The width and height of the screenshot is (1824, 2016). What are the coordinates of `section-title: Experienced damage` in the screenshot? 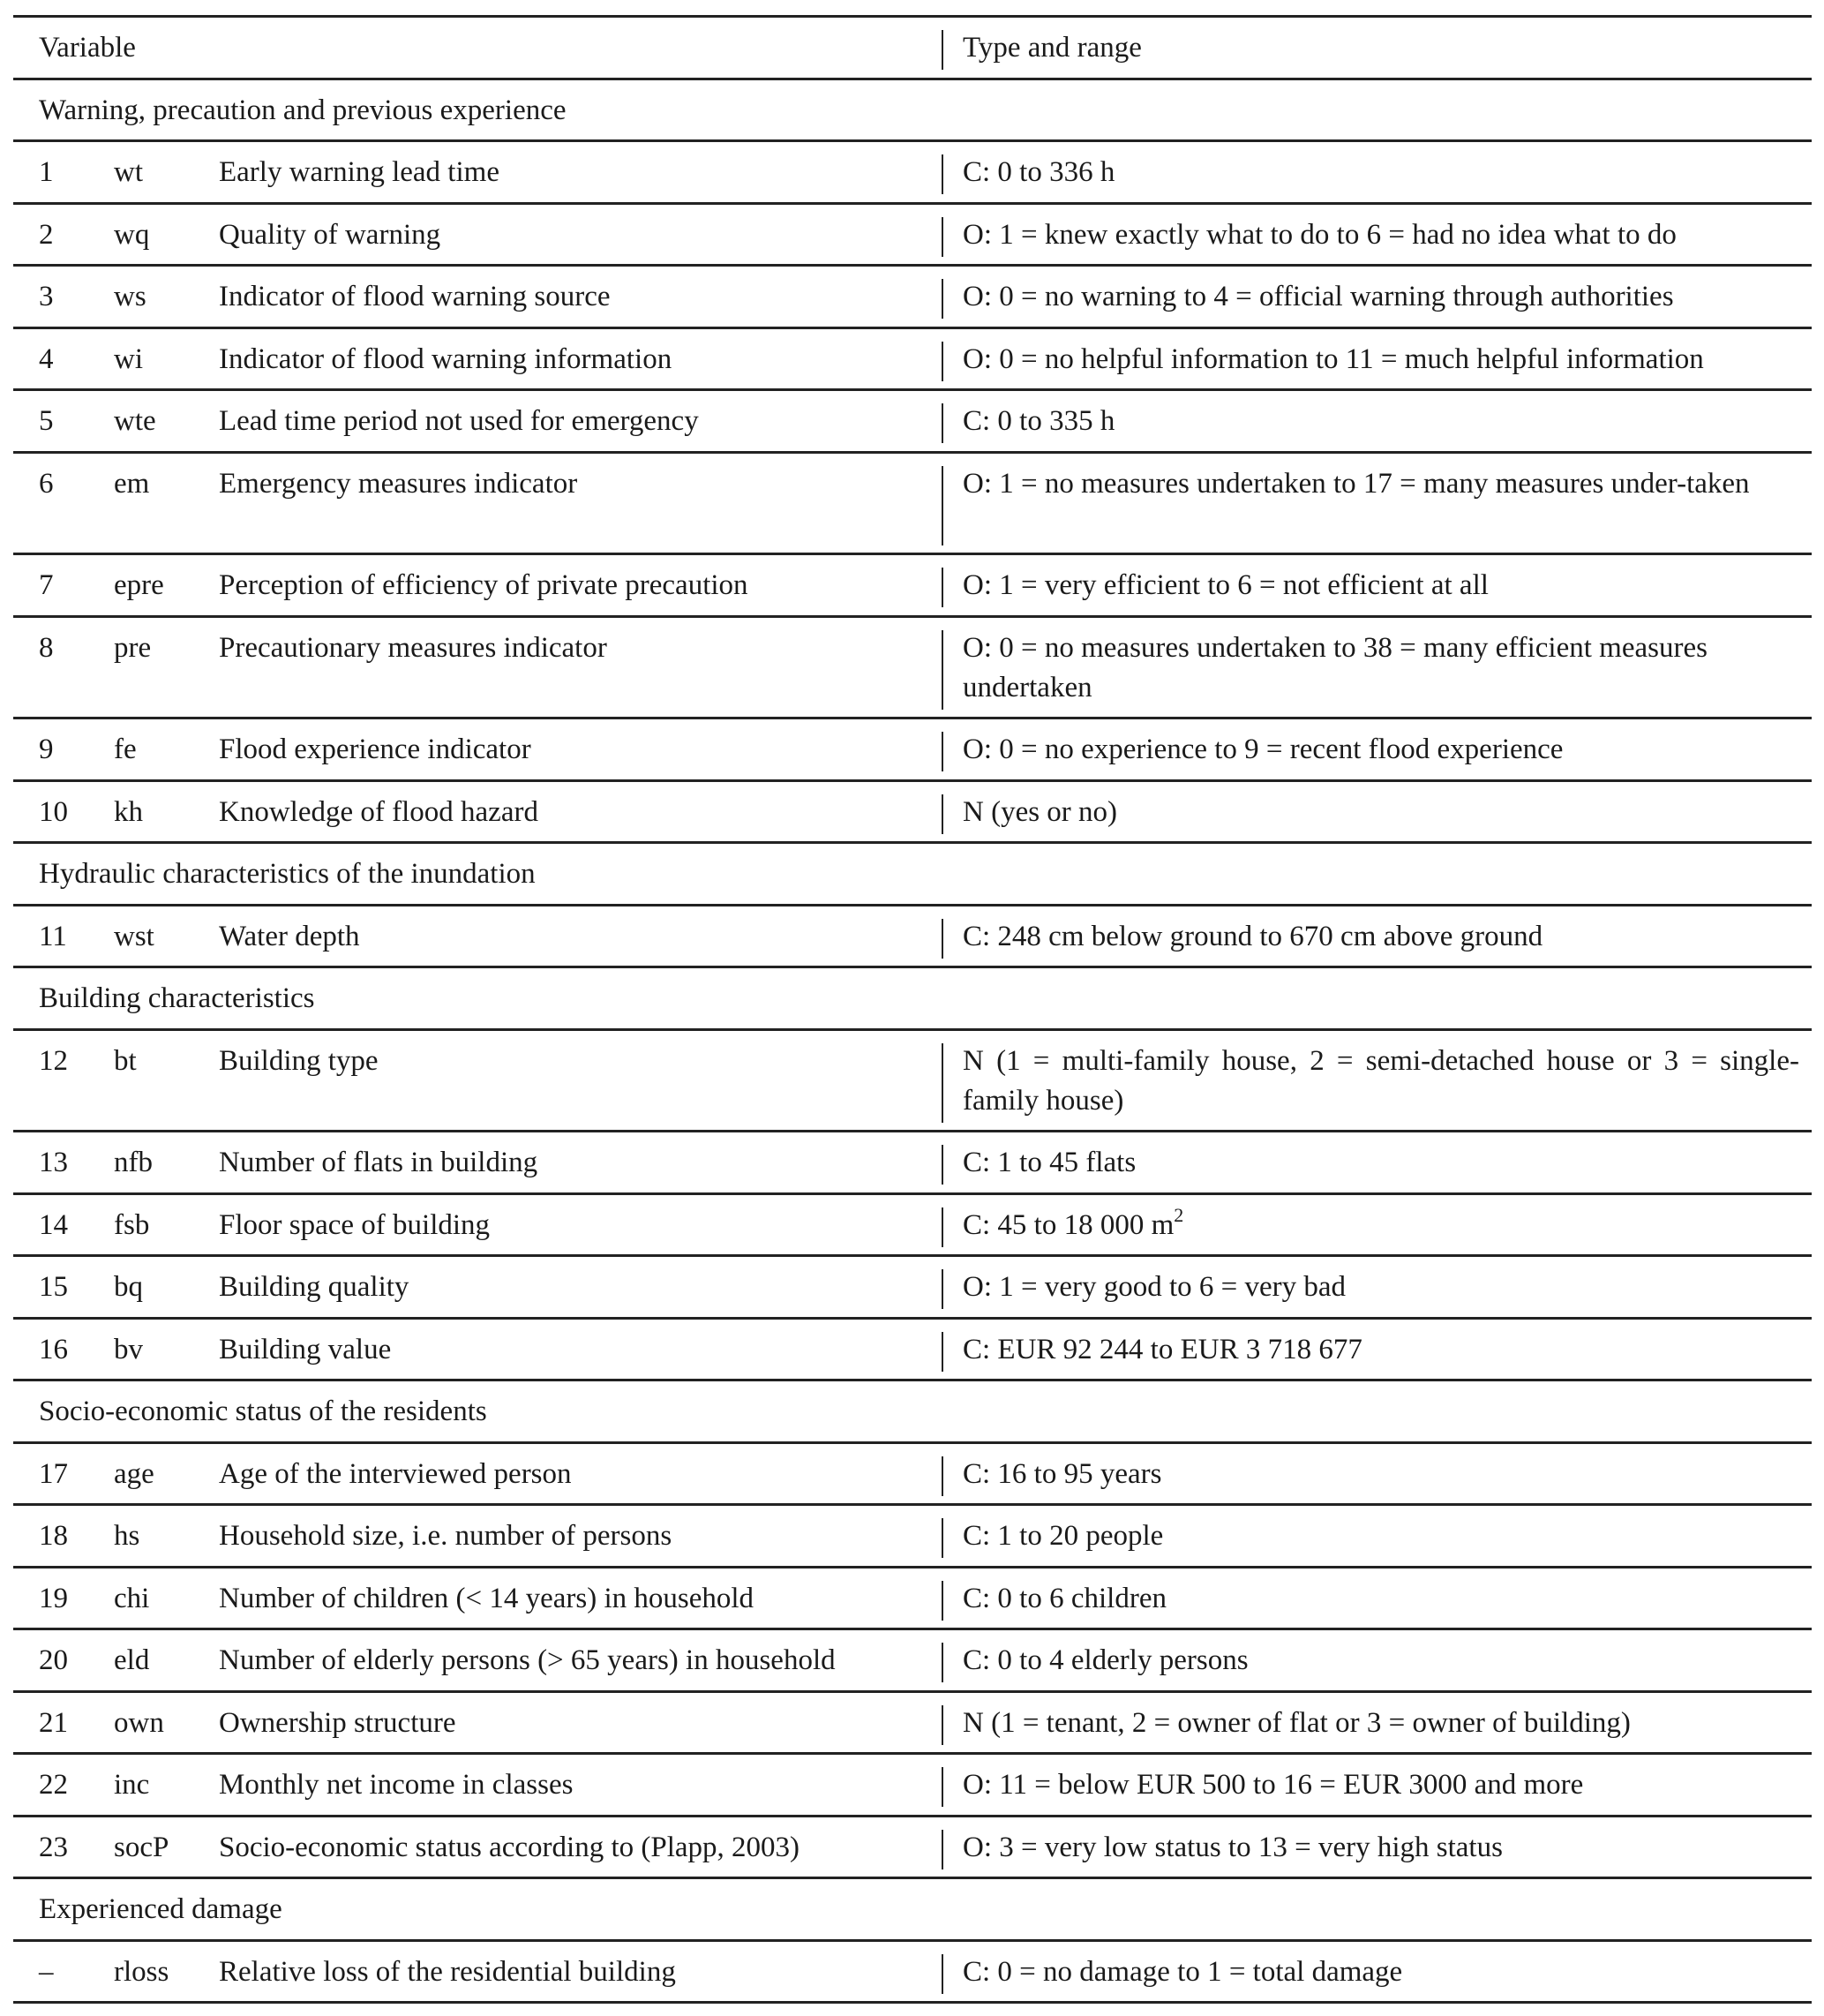 It's located at (160, 1909).